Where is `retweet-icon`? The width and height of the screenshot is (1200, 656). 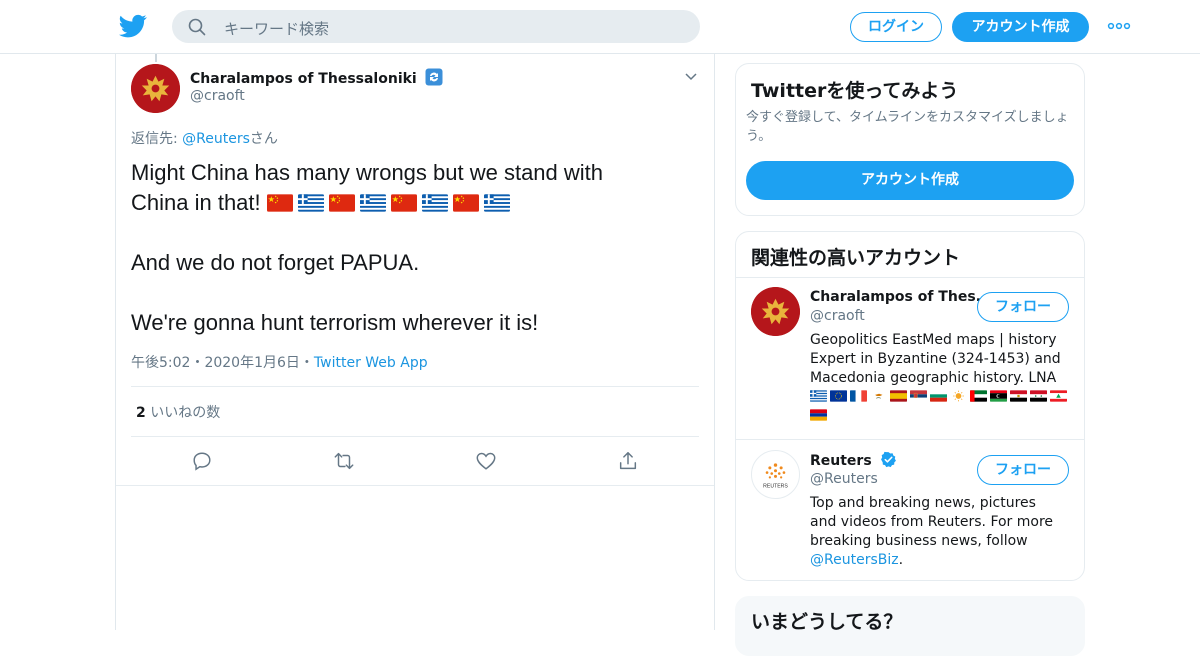 retweet-icon is located at coordinates (344, 461).